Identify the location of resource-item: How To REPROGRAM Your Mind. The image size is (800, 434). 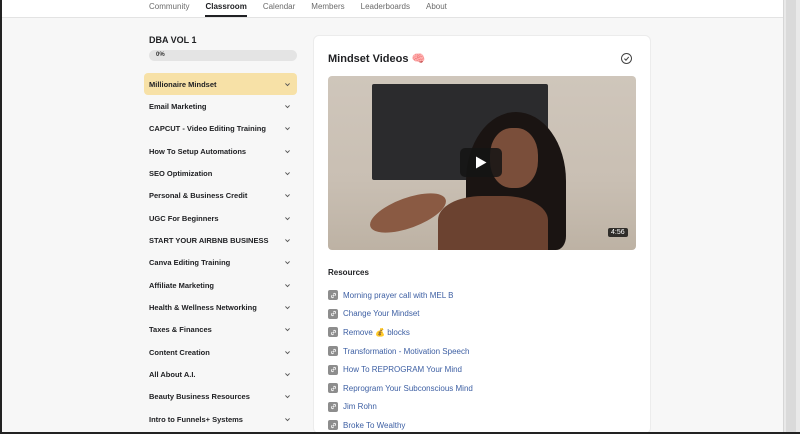
(400, 369).